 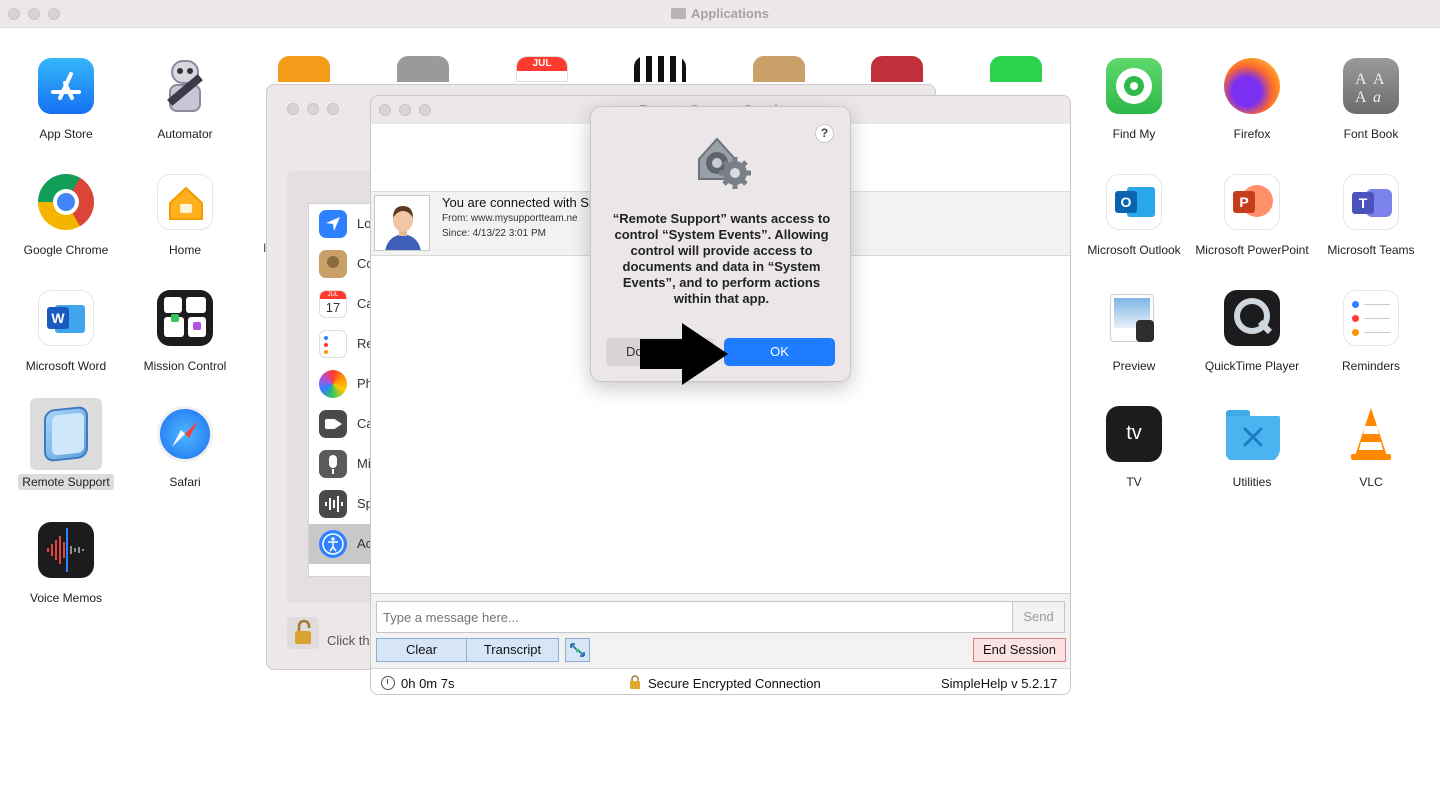 What do you see at coordinates (66, 250) in the screenshot?
I see `app-label: Google Chrome` at bounding box center [66, 250].